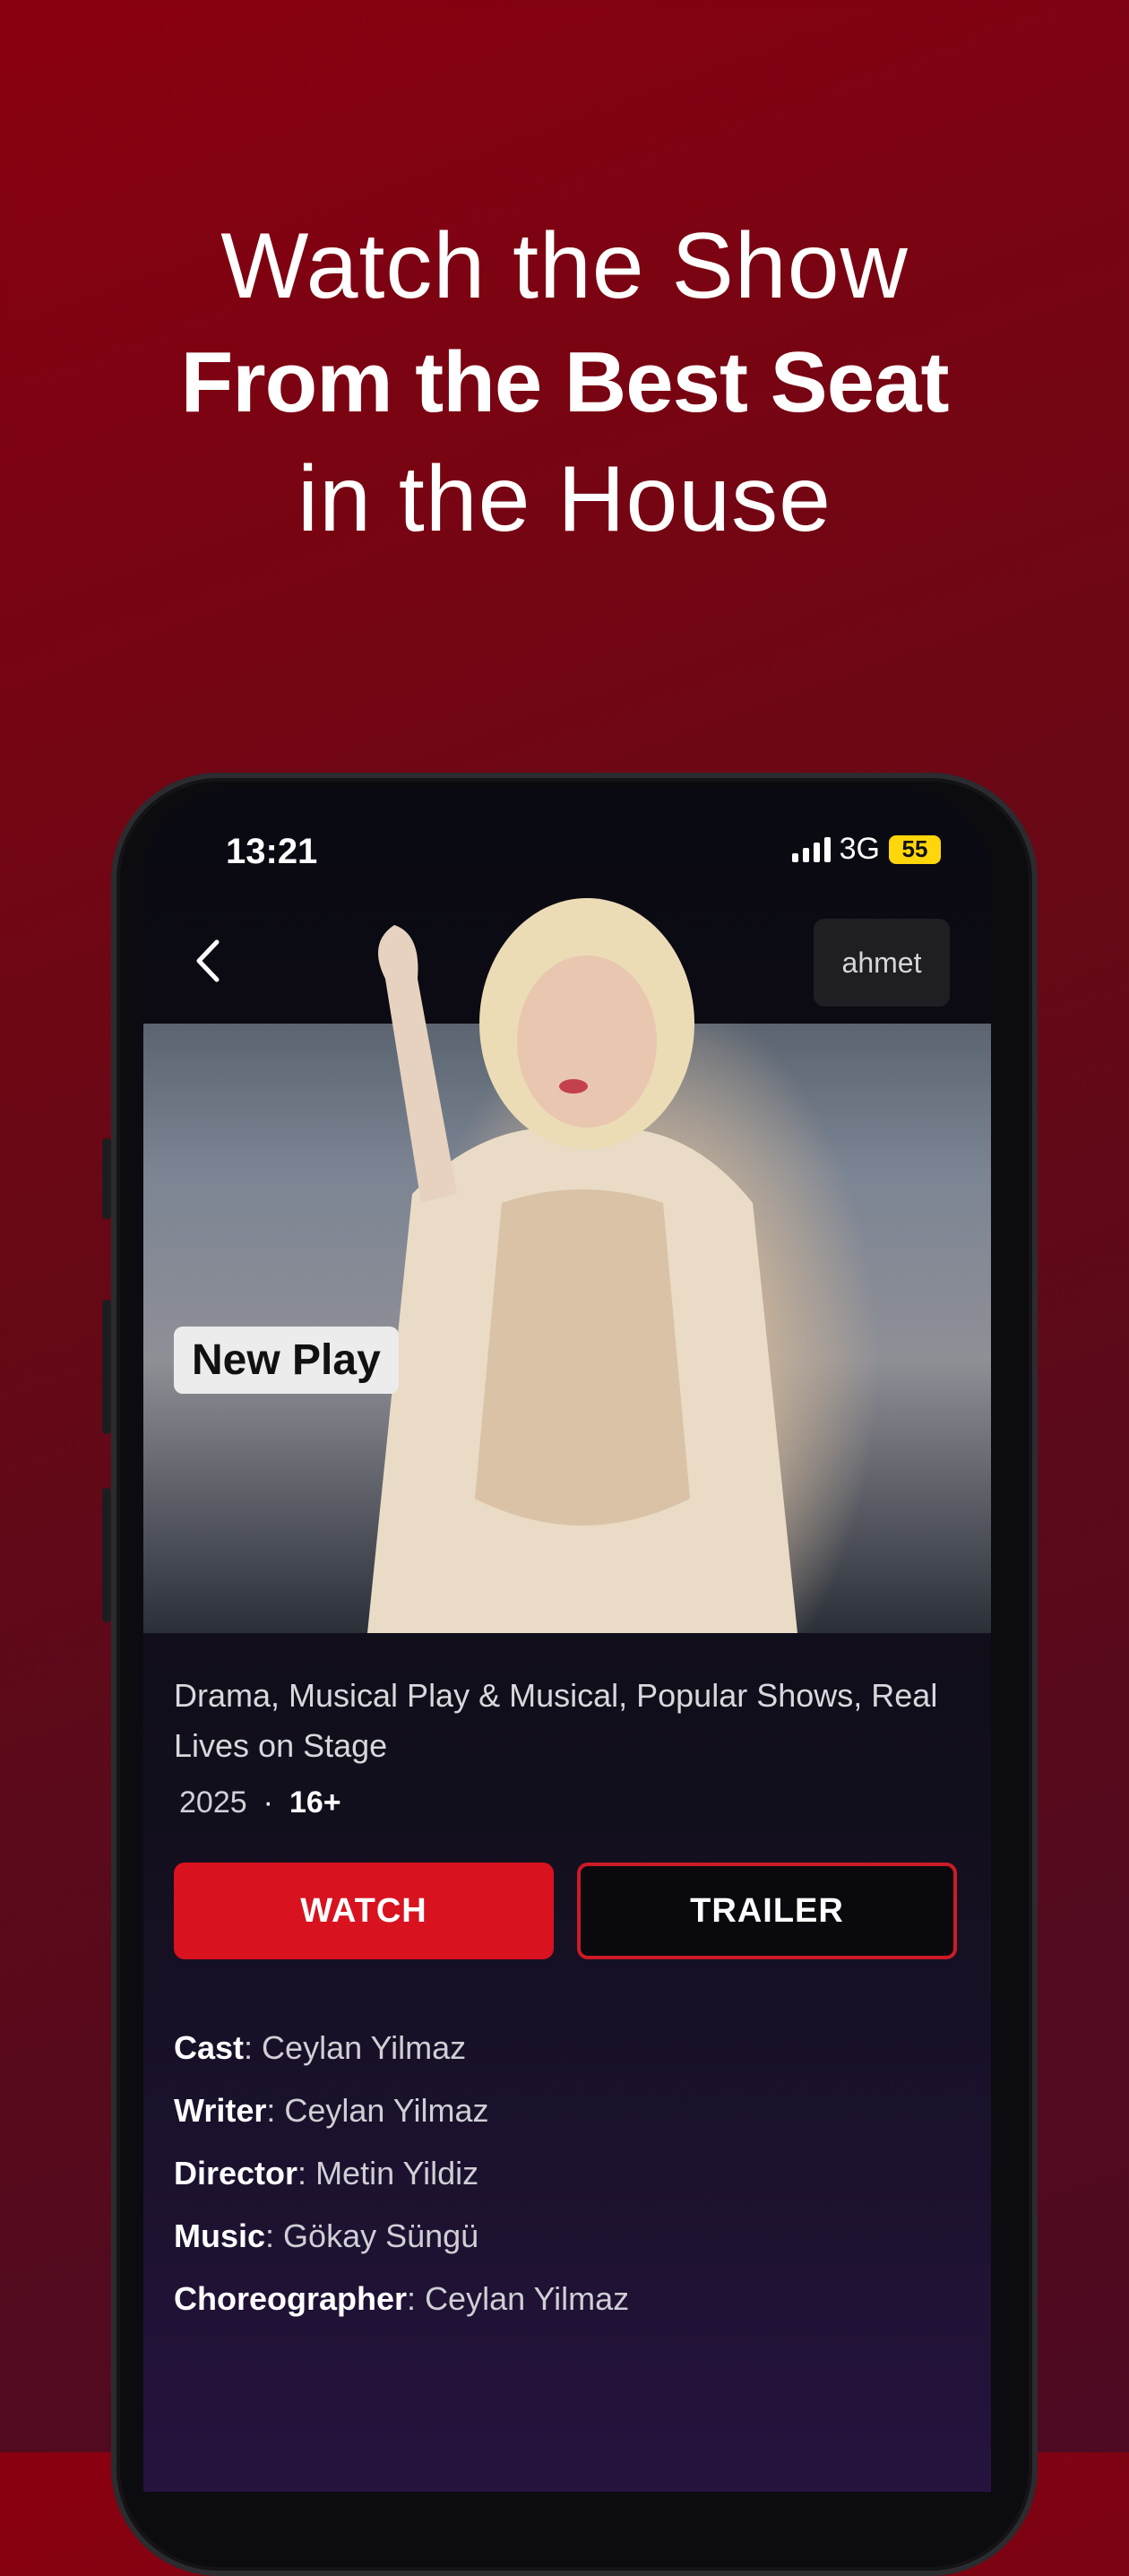 The height and width of the screenshot is (2576, 1129). I want to click on credit-director: Director: Metin Yildiz, so click(327, 2173).